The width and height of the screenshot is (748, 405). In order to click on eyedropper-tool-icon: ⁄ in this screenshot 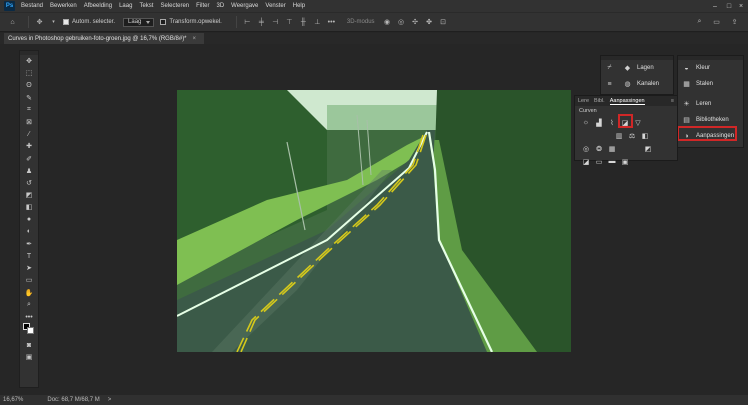, I will do `click(29, 134)`.